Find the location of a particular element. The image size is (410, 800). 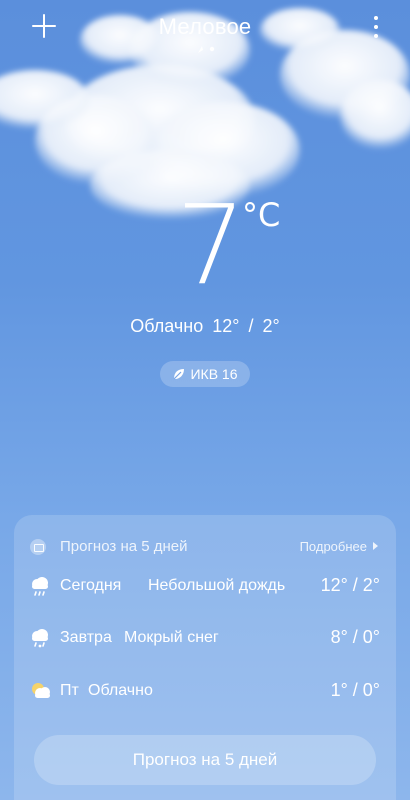

forecast-range: 12° / 2° is located at coordinates (350, 585).